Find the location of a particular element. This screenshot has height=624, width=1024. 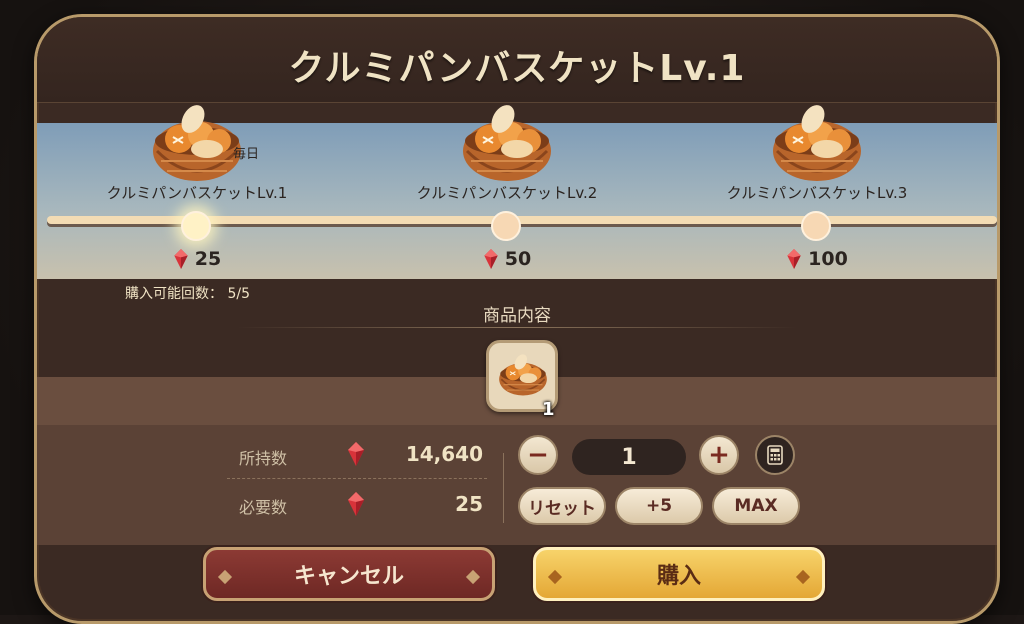

owned-value: 14,640 is located at coordinates (444, 454).